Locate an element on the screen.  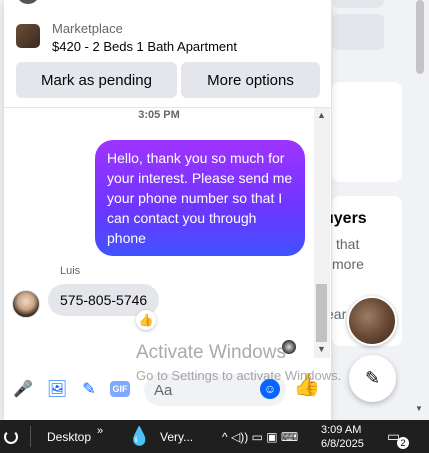
message-input: Aa ☺ is located at coordinates (215, 390).